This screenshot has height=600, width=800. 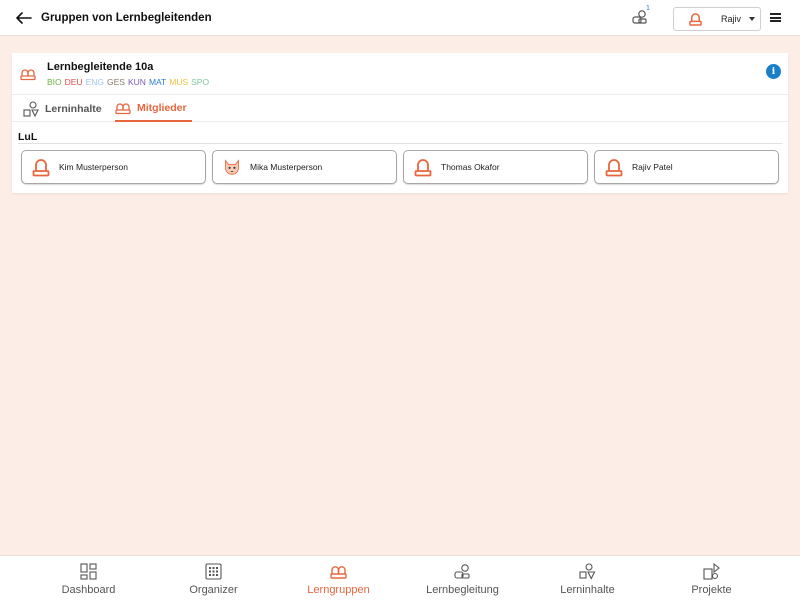 What do you see at coordinates (73, 82) in the screenshot?
I see `subject-tag: DEU` at bounding box center [73, 82].